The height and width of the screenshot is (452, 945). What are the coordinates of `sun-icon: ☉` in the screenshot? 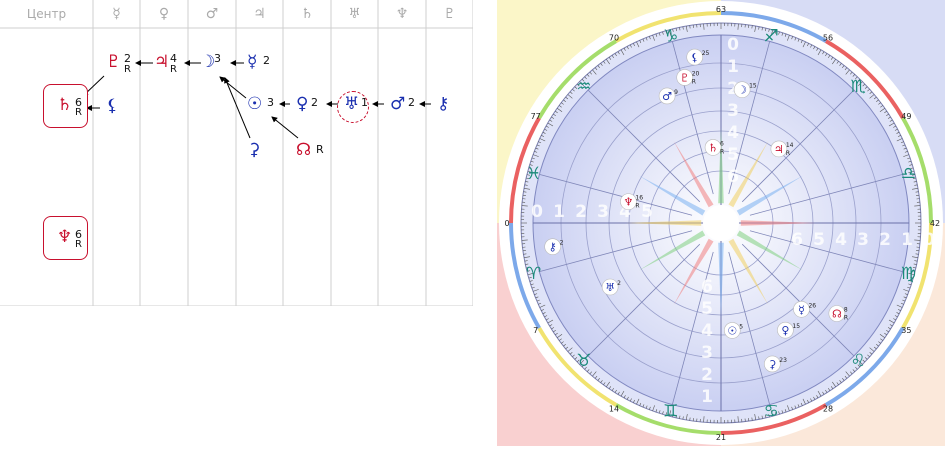 It's located at (732, 330).